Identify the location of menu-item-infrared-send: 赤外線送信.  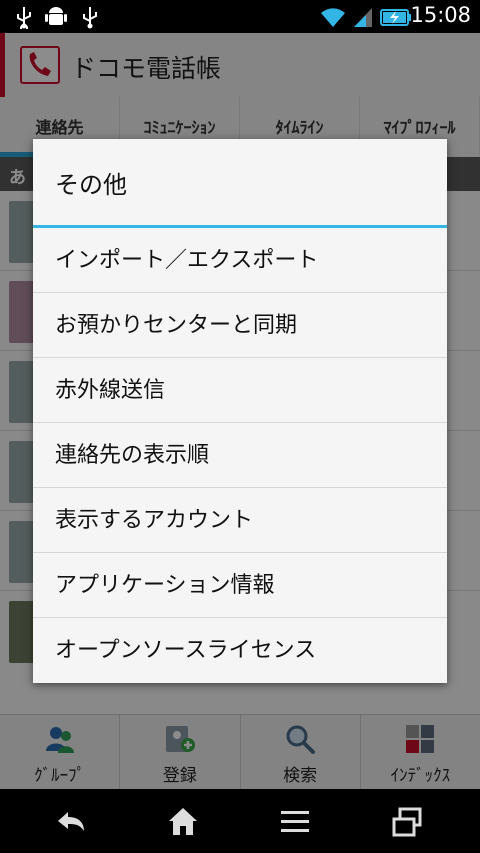
(240, 390).